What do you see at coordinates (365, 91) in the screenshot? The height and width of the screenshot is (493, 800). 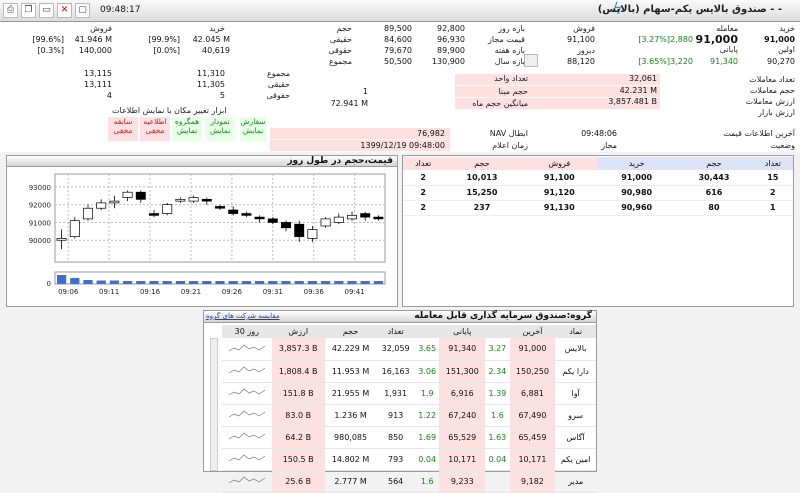 I see `base-volume-value: 1` at bounding box center [365, 91].